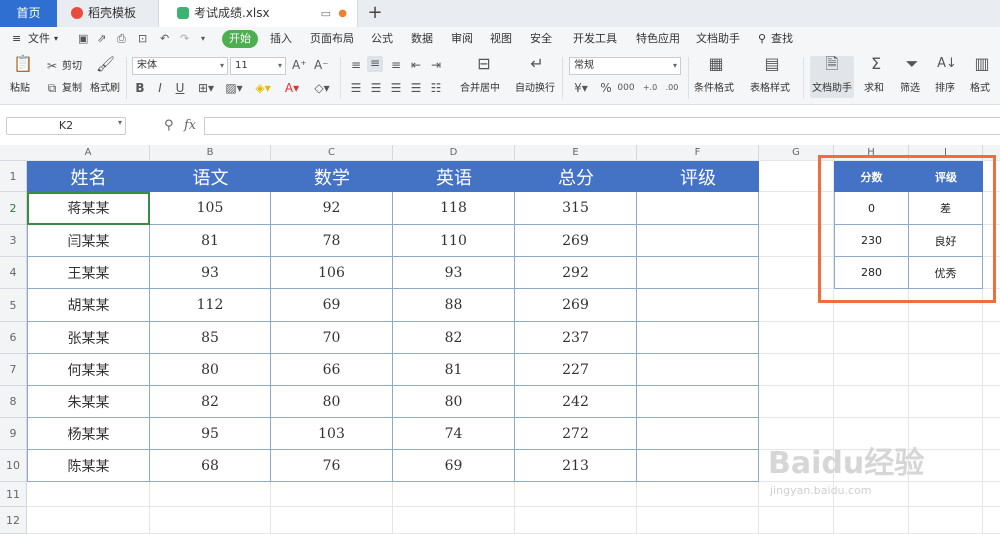 The height and width of the screenshot is (534, 1000). I want to click on table-cell: 81, so click(210, 241).